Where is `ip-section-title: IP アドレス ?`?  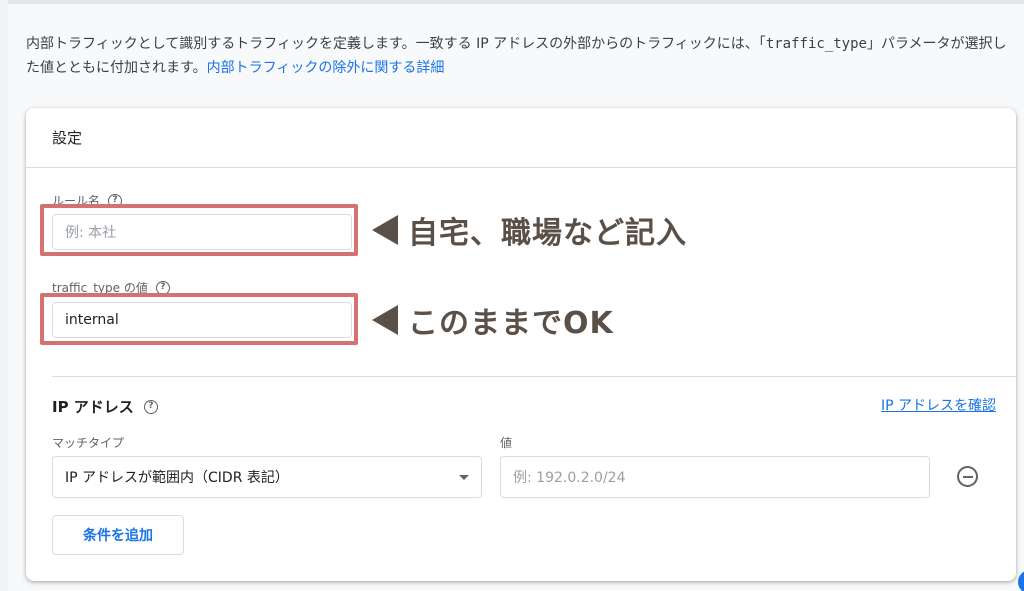 ip-section-title: IP アドレス ? is located at coordinates (105, 406).